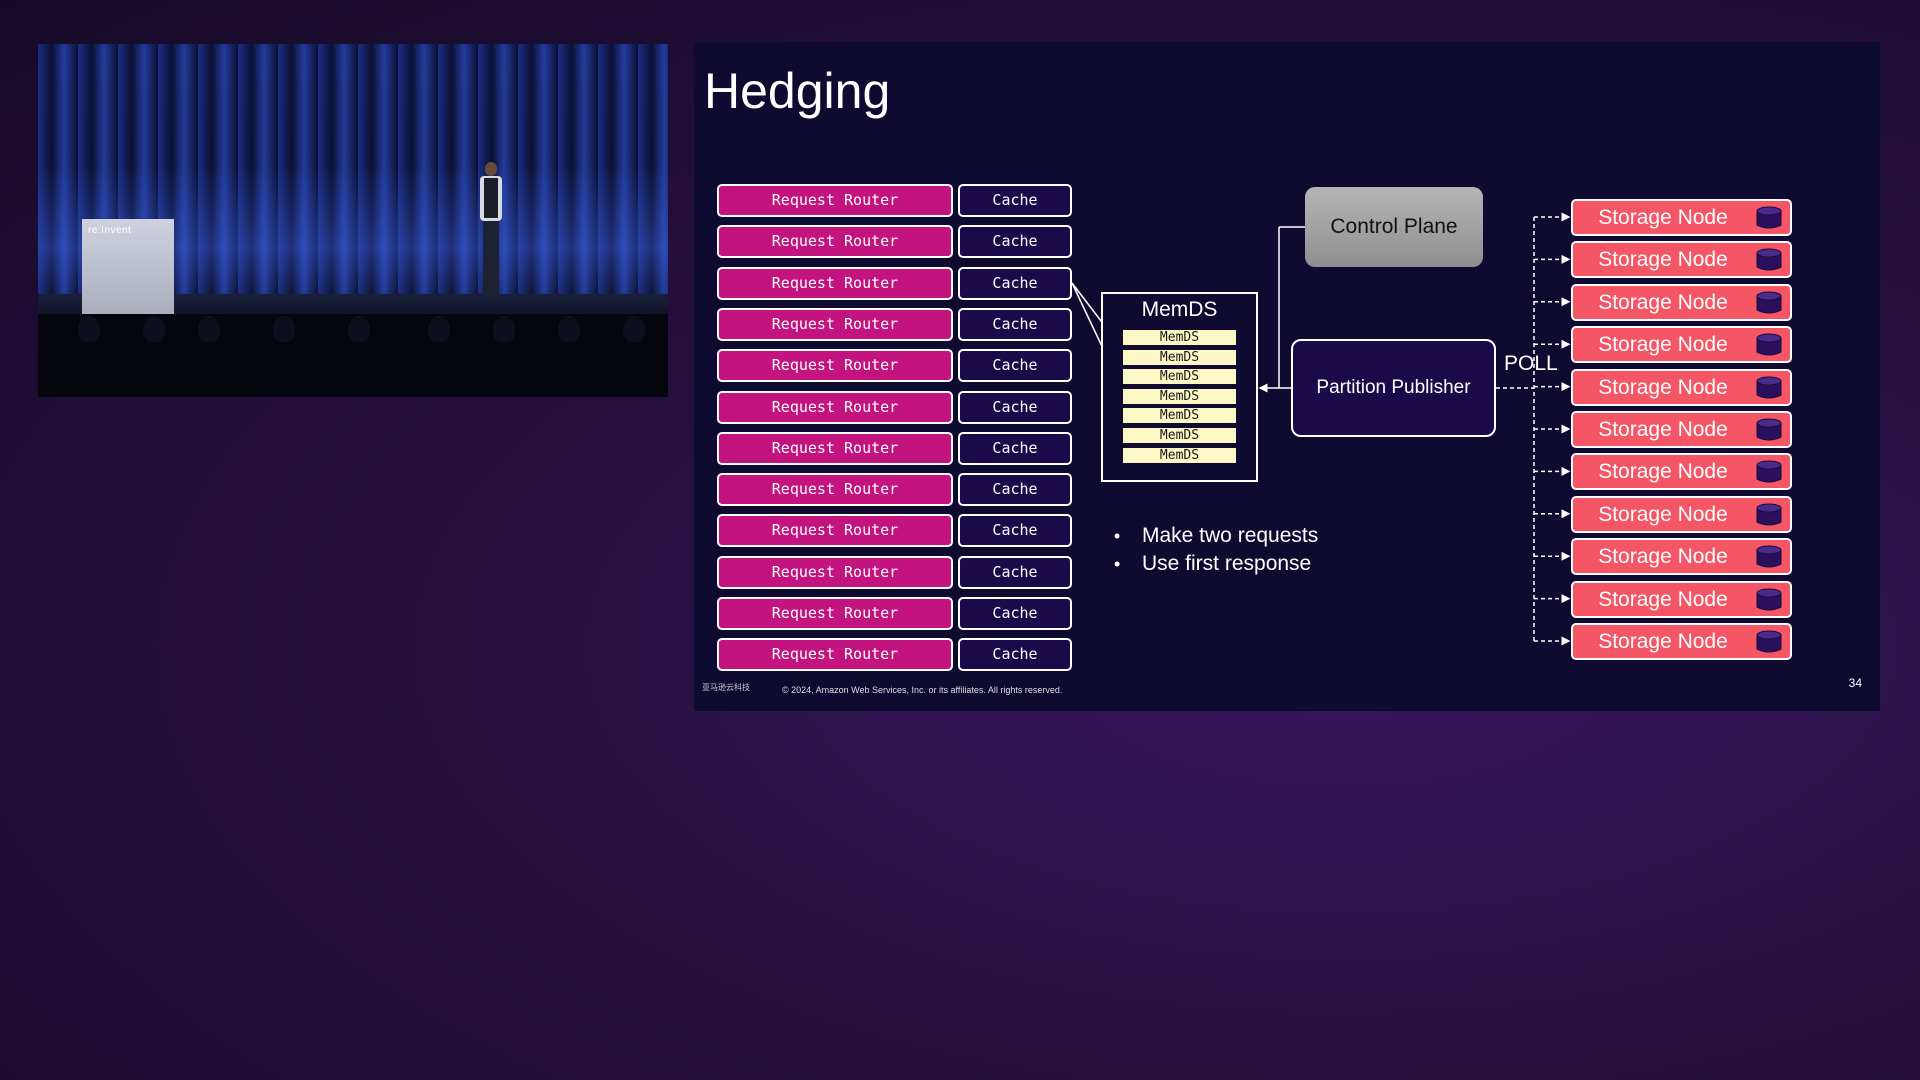 This screenshot has width=1920, height=1080. What do you see at coordinates (1216, 564) in the screenshot?
I see `bullet-item: Use first response` at bounding box center [1216, 564].